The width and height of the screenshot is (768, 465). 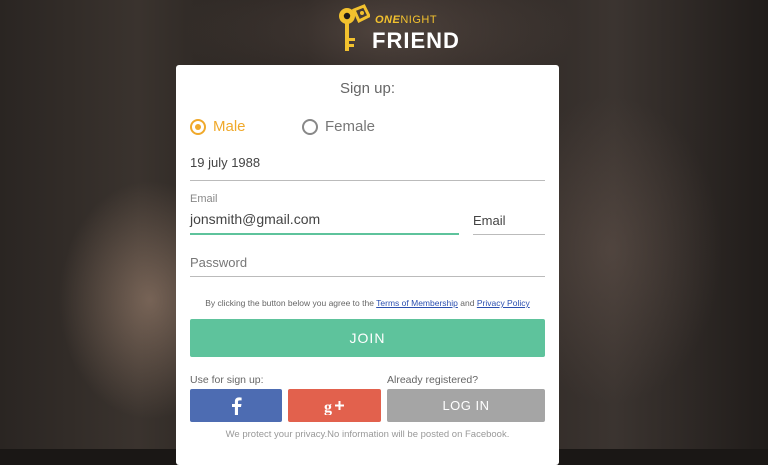 I want to click on facebook-icon, so click(x=237, y=405).